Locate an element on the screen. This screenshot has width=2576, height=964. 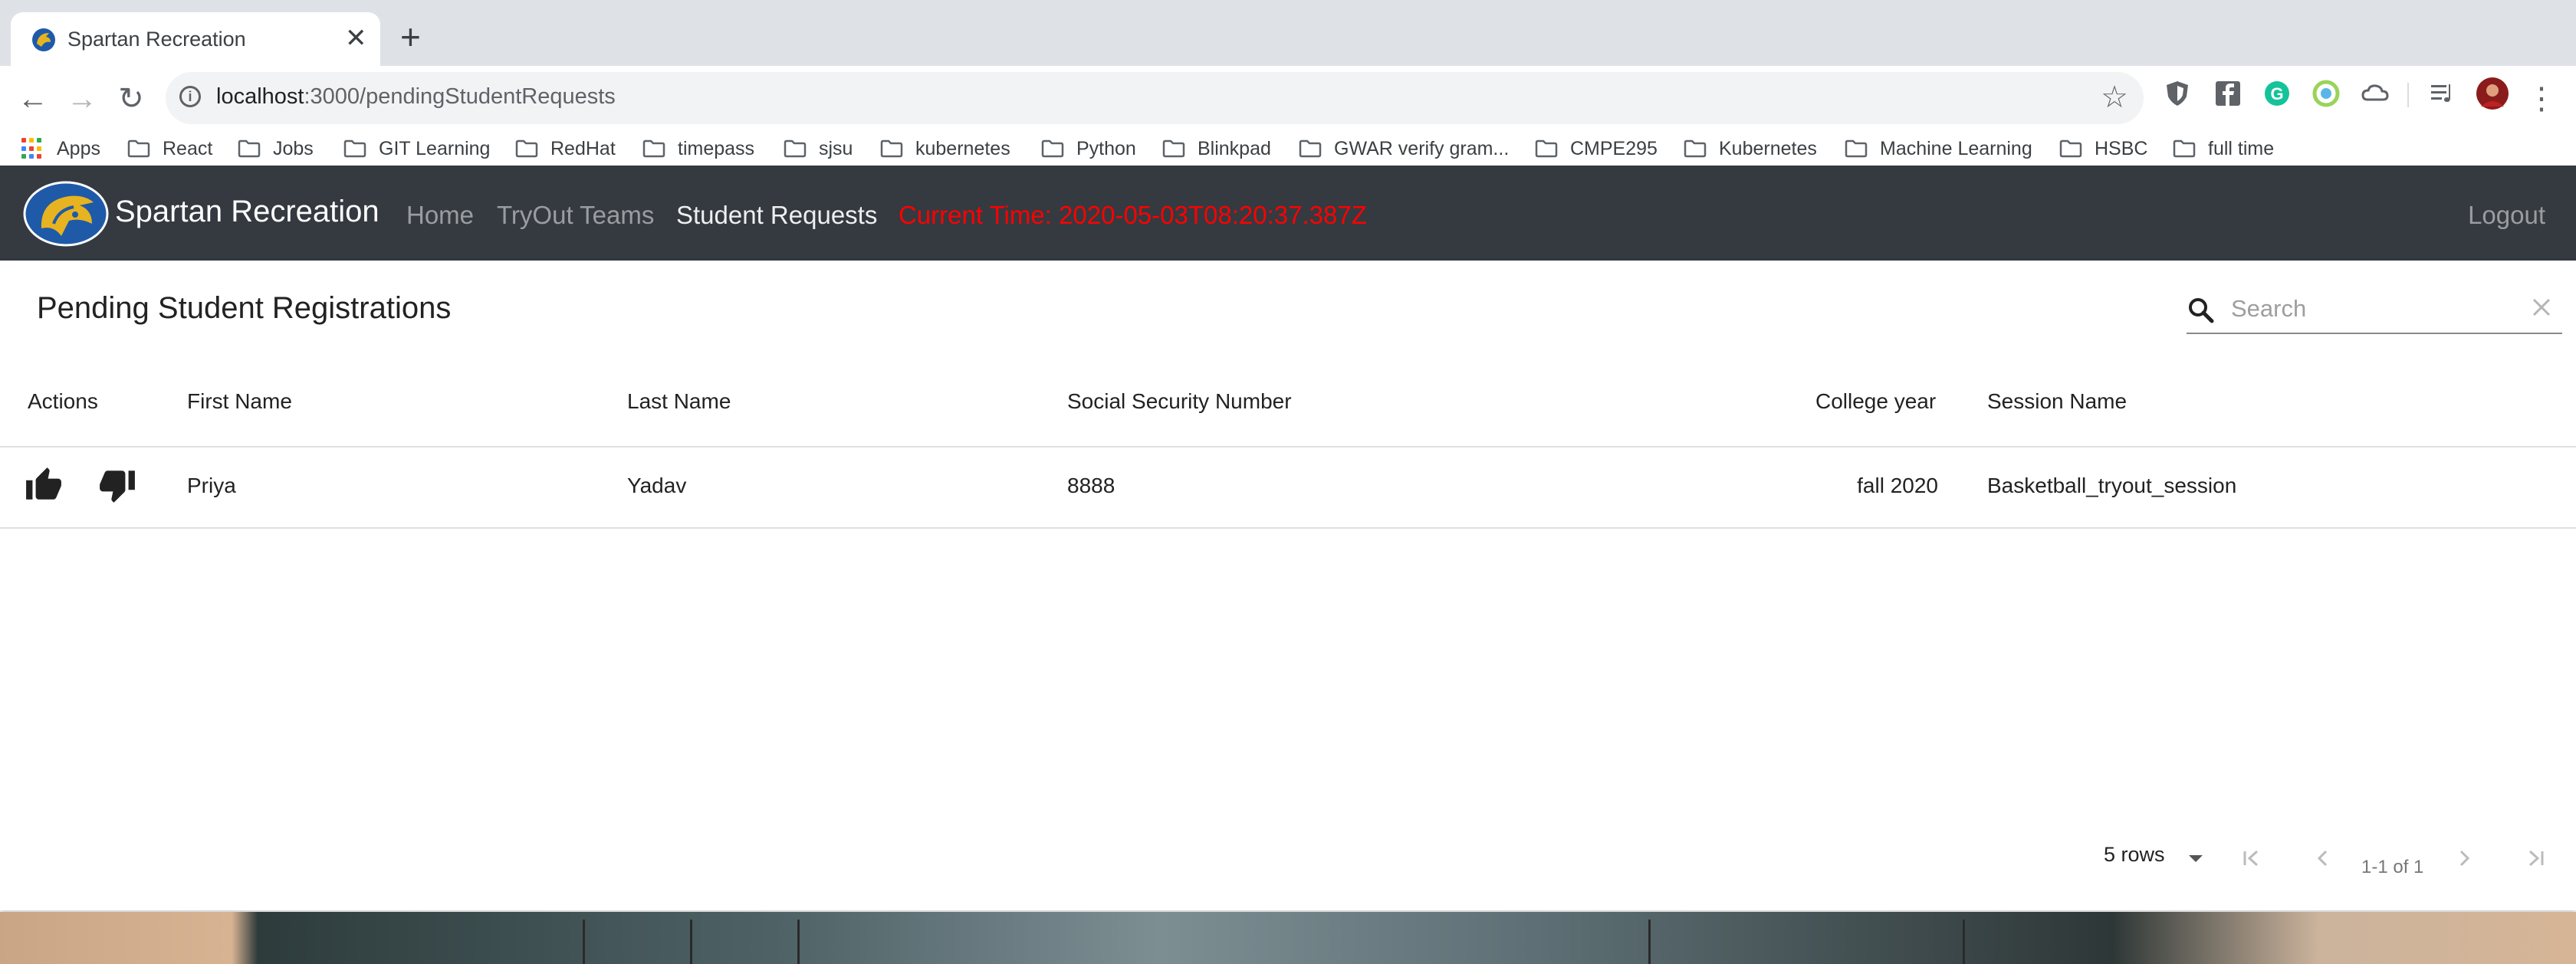
grammarly-extension-icon: G is located at coordinates (2277, 93).